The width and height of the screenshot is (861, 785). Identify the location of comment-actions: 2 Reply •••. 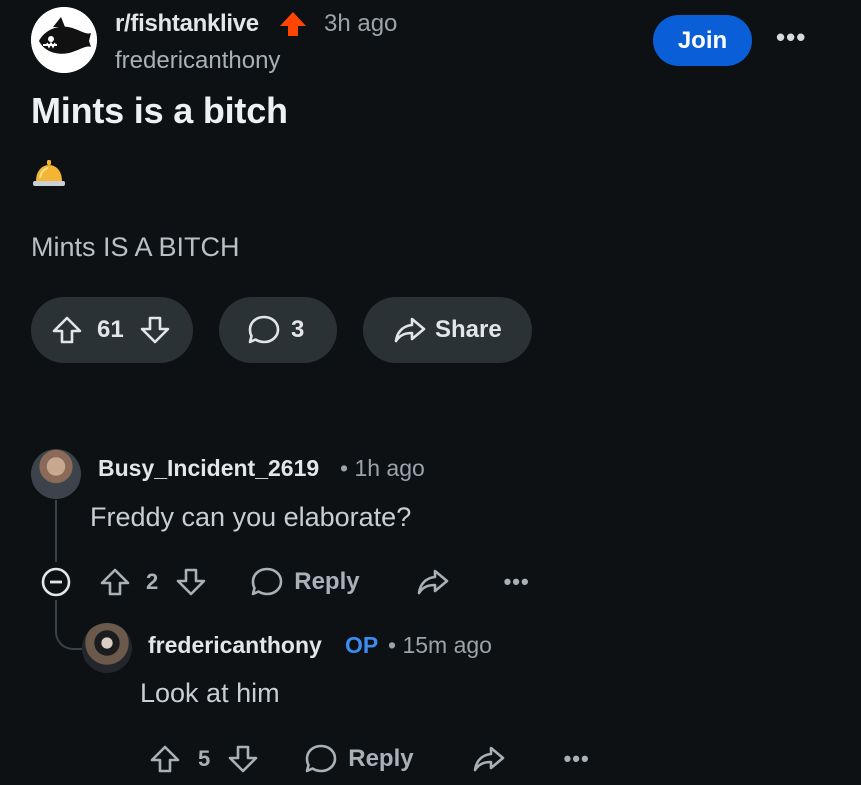
(318, 582).